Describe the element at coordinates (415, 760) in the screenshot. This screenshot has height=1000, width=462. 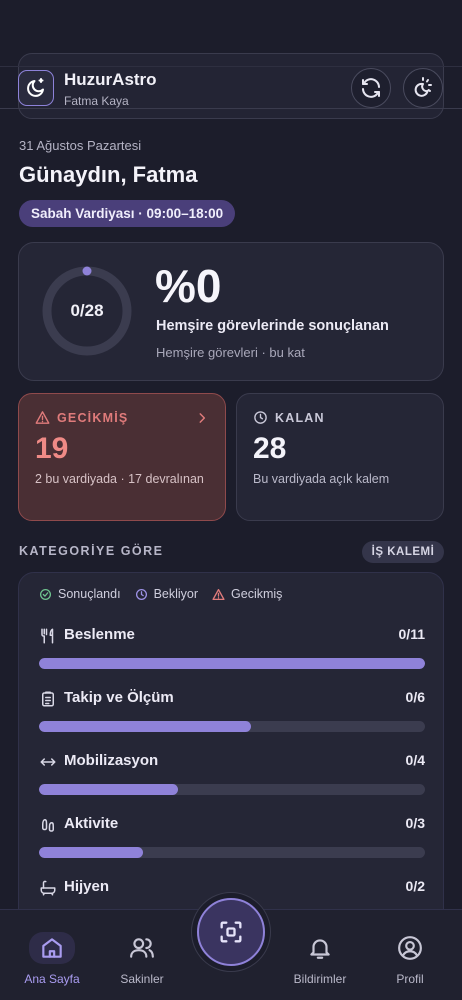
I see `category-count: 0/4` at that location.